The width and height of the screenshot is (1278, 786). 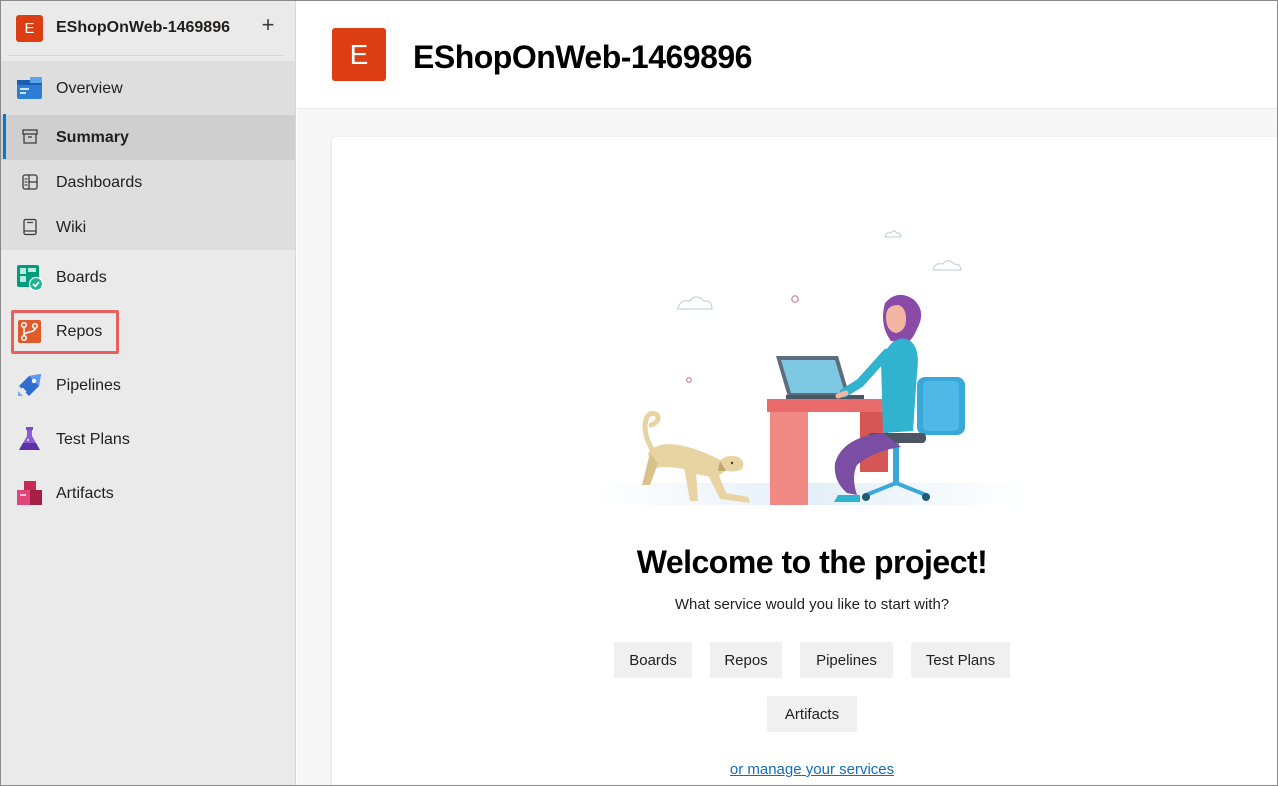 I want to click on repos-button: Repos, so click(x=746, y=660).